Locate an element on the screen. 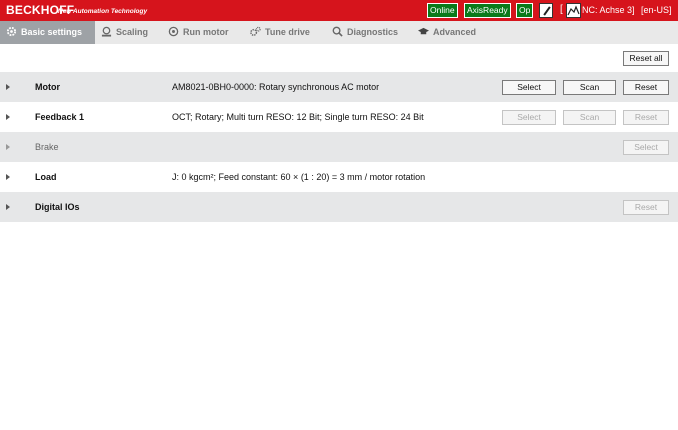 The width and height of the screenshot is (678, 430). axis-bracket: [ is located at coordinates (561, 9).